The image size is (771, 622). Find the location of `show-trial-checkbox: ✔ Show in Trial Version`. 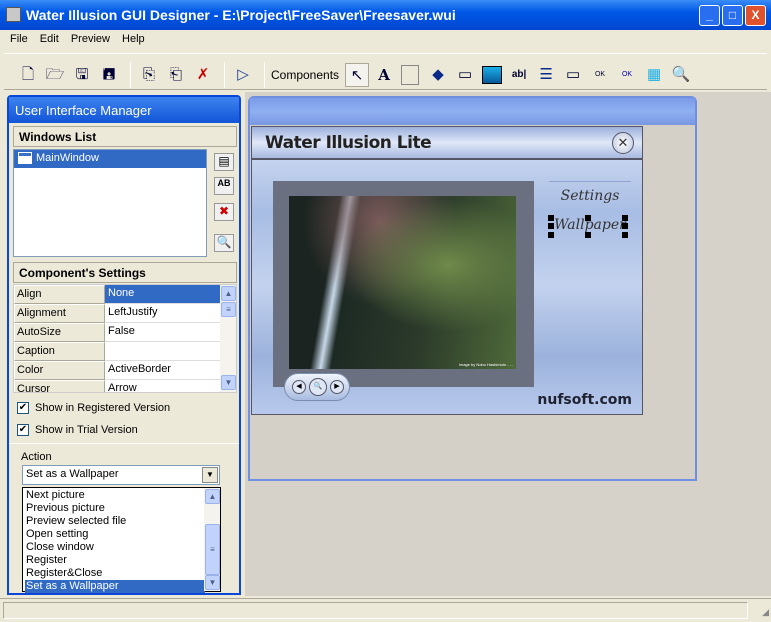

show-trial-checkbox: ✔ Show in Trial Version is located at coordinates (77, 430).